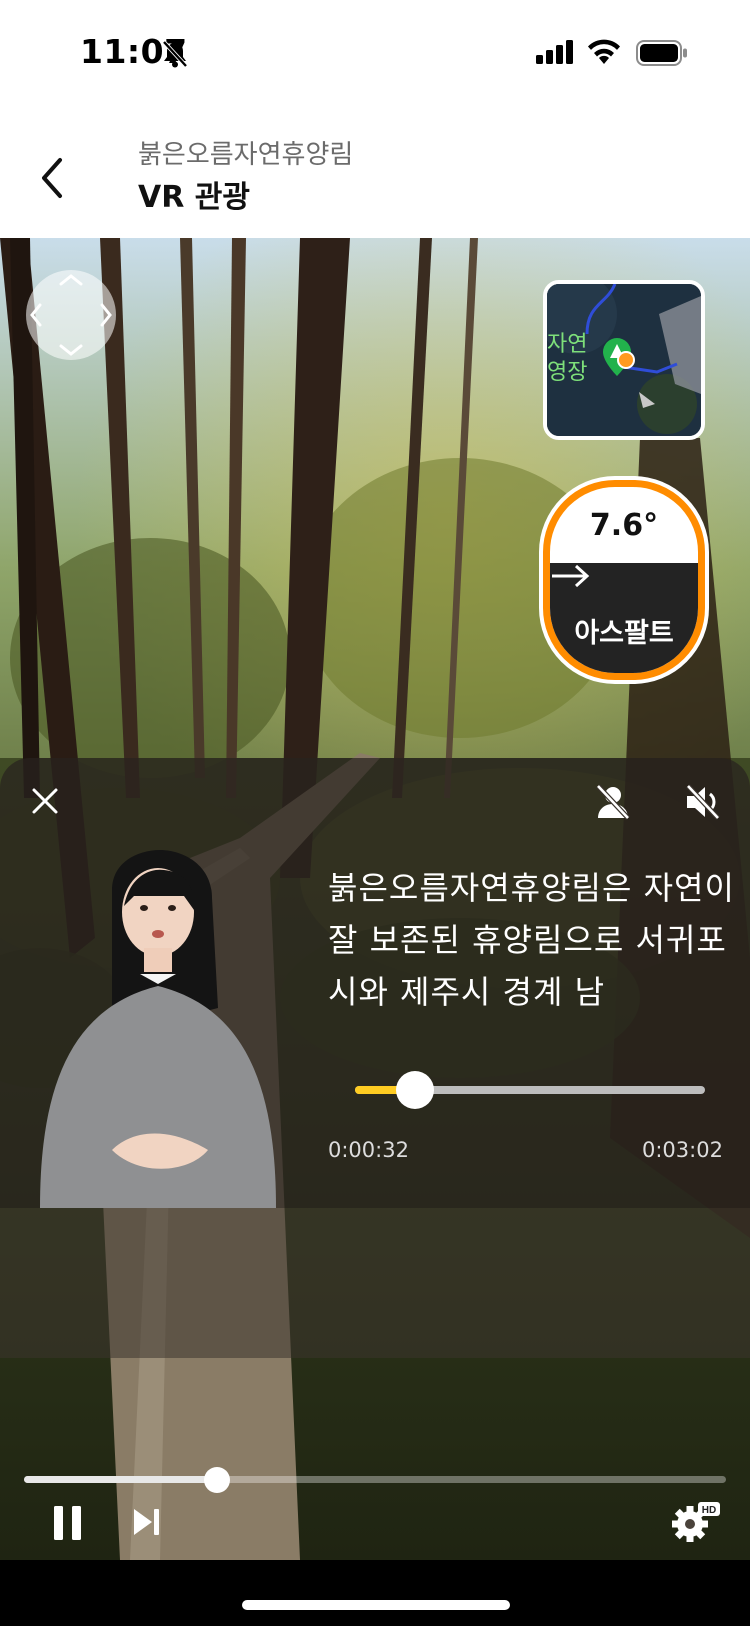  Describe the element at coordinates (175, 54) in the screenshot. I see `bell-slash-icon` at that location.